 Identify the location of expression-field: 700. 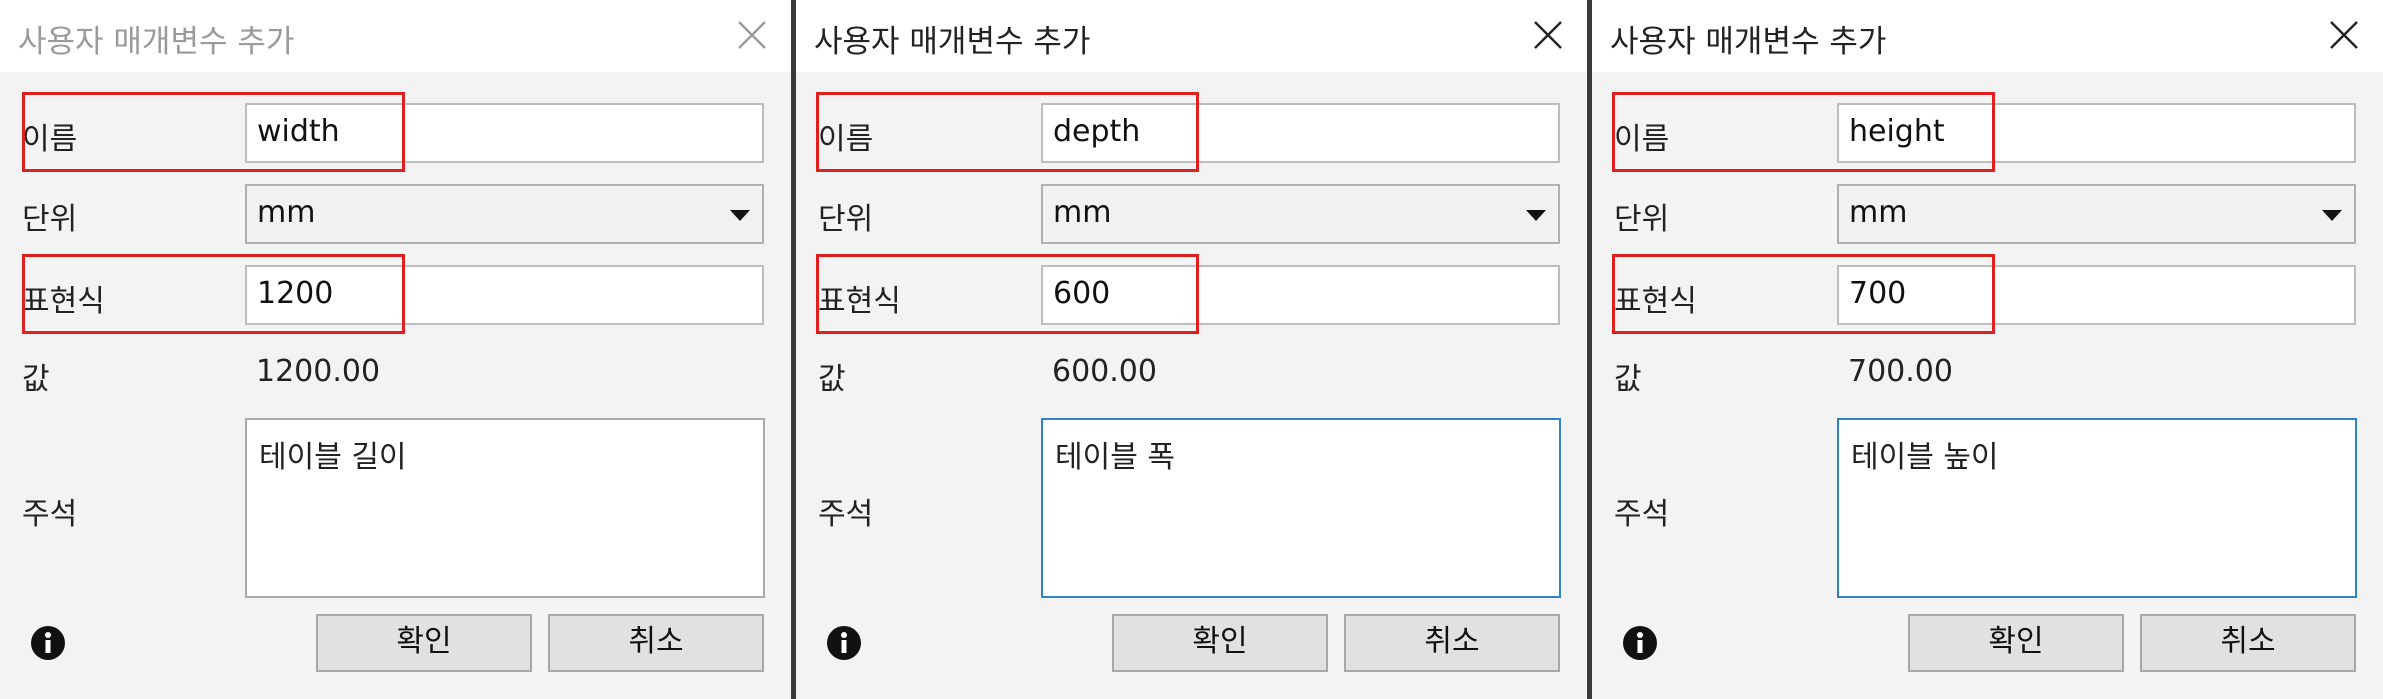
(2096, 295).